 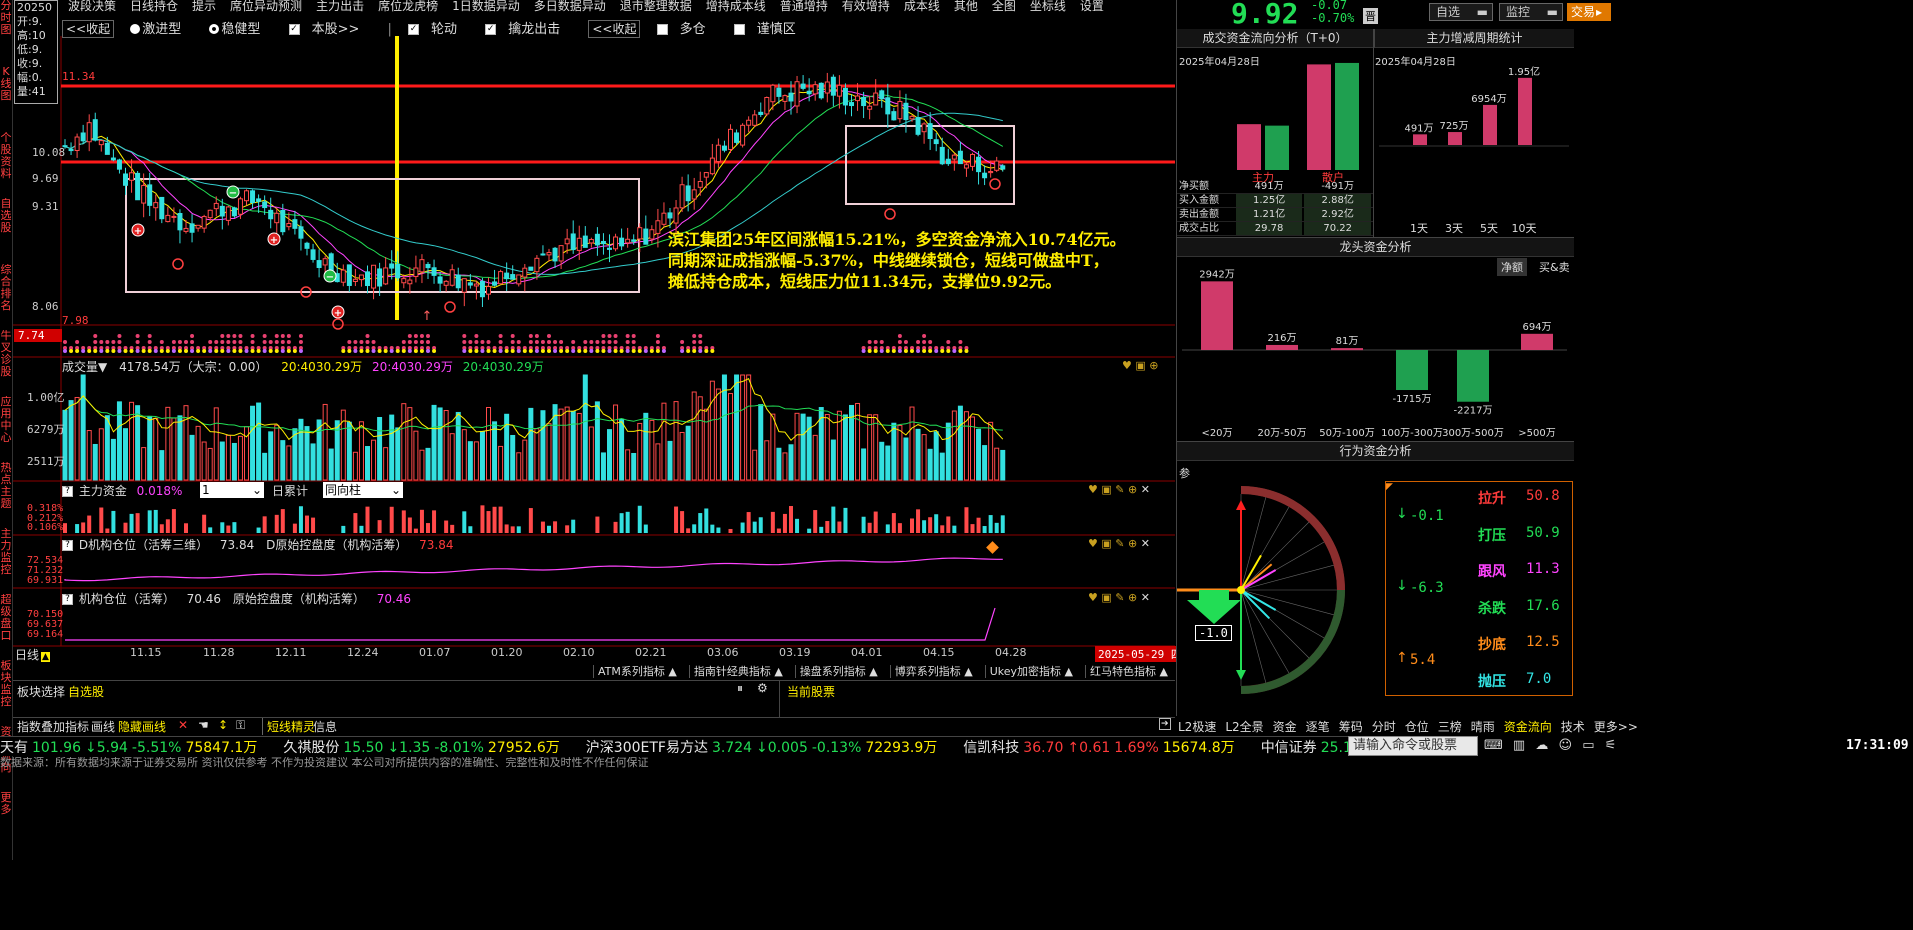 What do you see at coordinates (154, 6) in the screenshot?
I see `toolbar-item: 日线持仓` at bounding box center [154, 6].